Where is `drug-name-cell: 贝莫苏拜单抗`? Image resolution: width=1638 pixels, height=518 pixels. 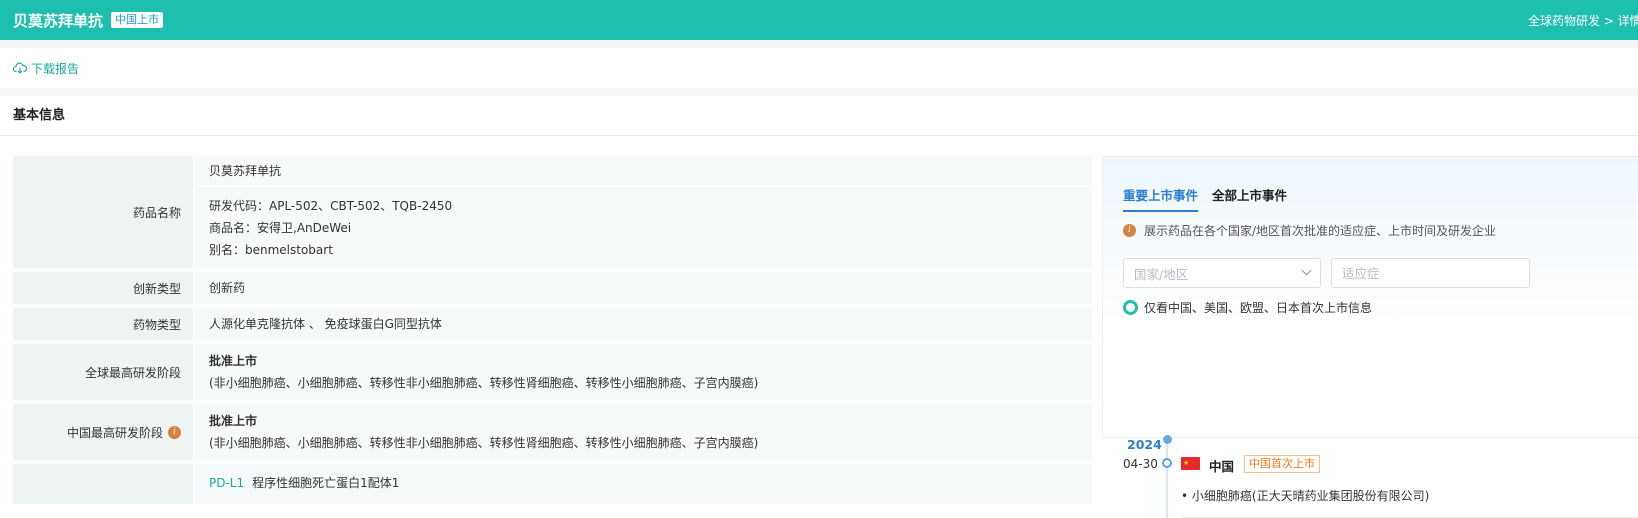
drug-name-cell: 贝莫苏拜单抗 is located at coordinates (643, 170).